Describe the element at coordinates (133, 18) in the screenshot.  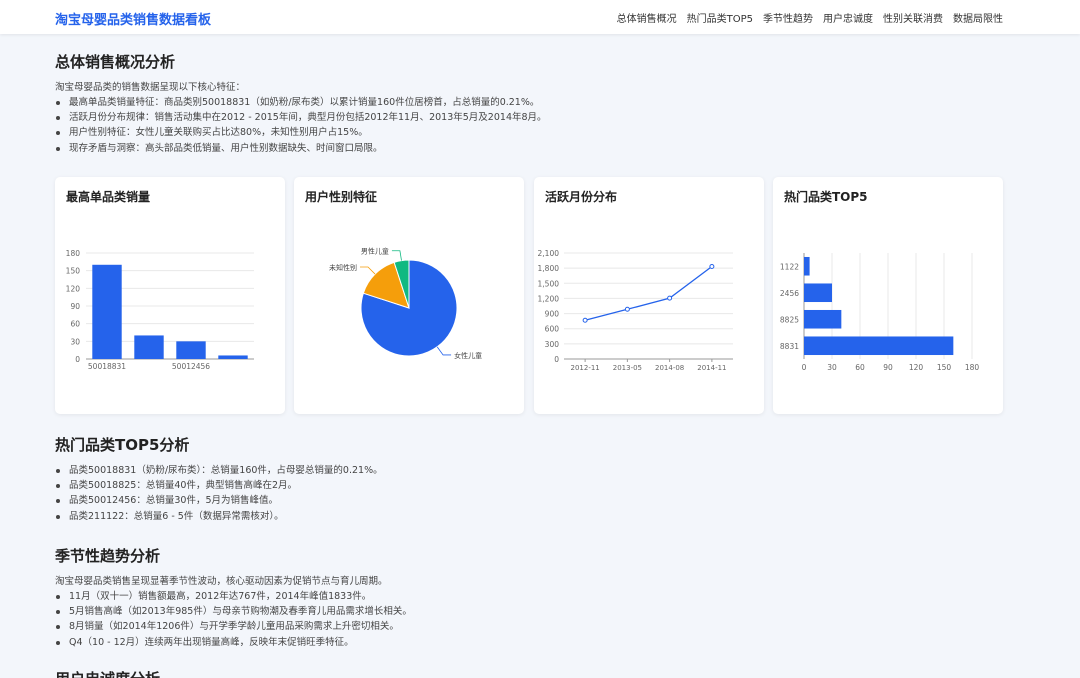
I see `brand-title: 淘宝母婴品类销售数据看板` at that location.